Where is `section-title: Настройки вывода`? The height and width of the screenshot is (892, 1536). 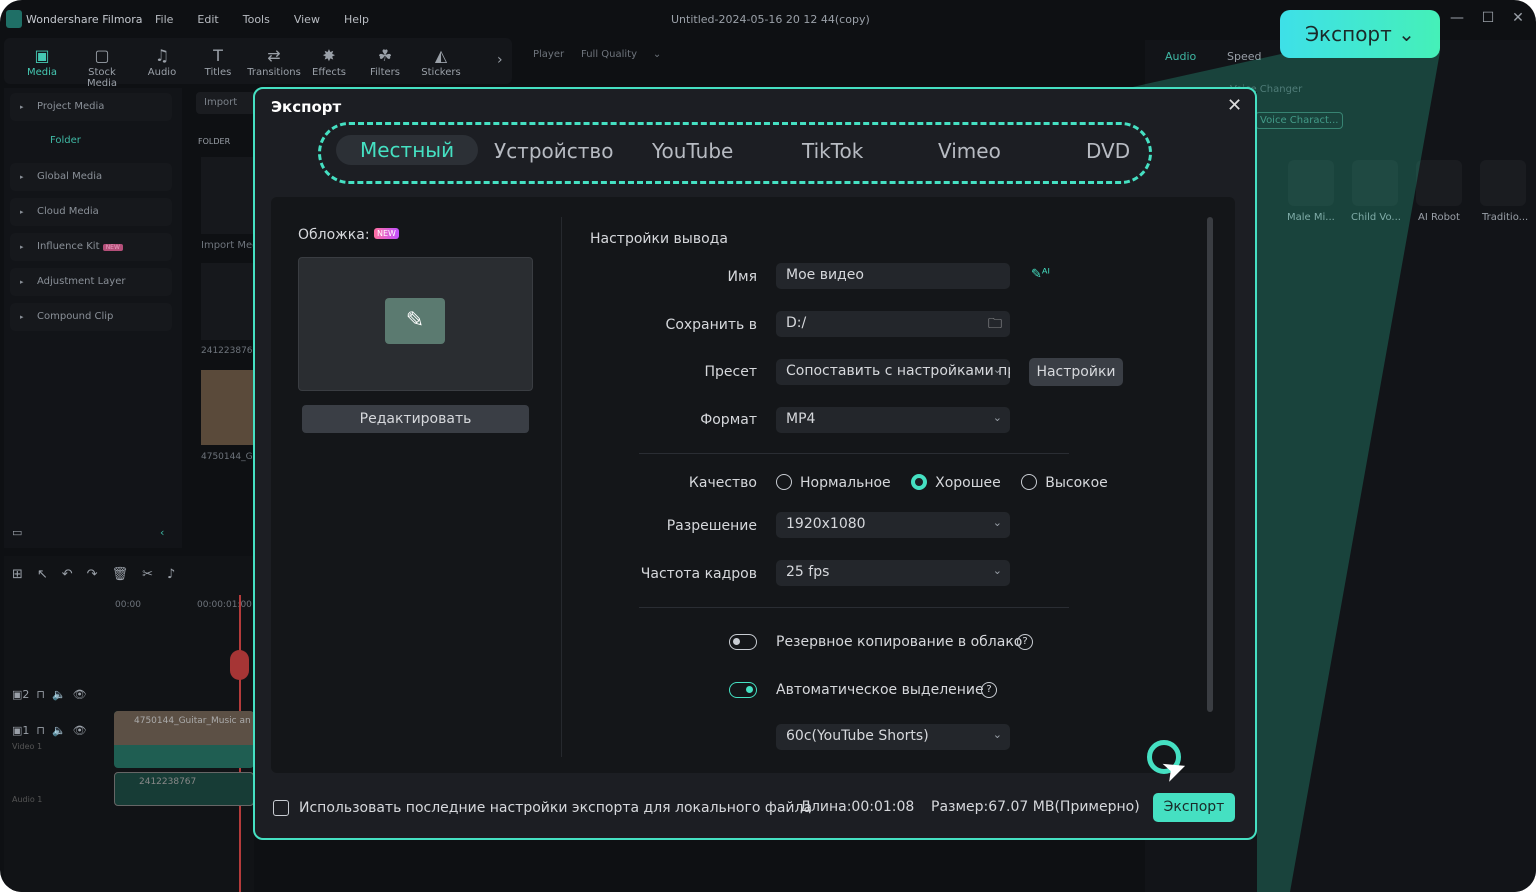 section-title: Настройки вывода is located at coordinates (659, 239).